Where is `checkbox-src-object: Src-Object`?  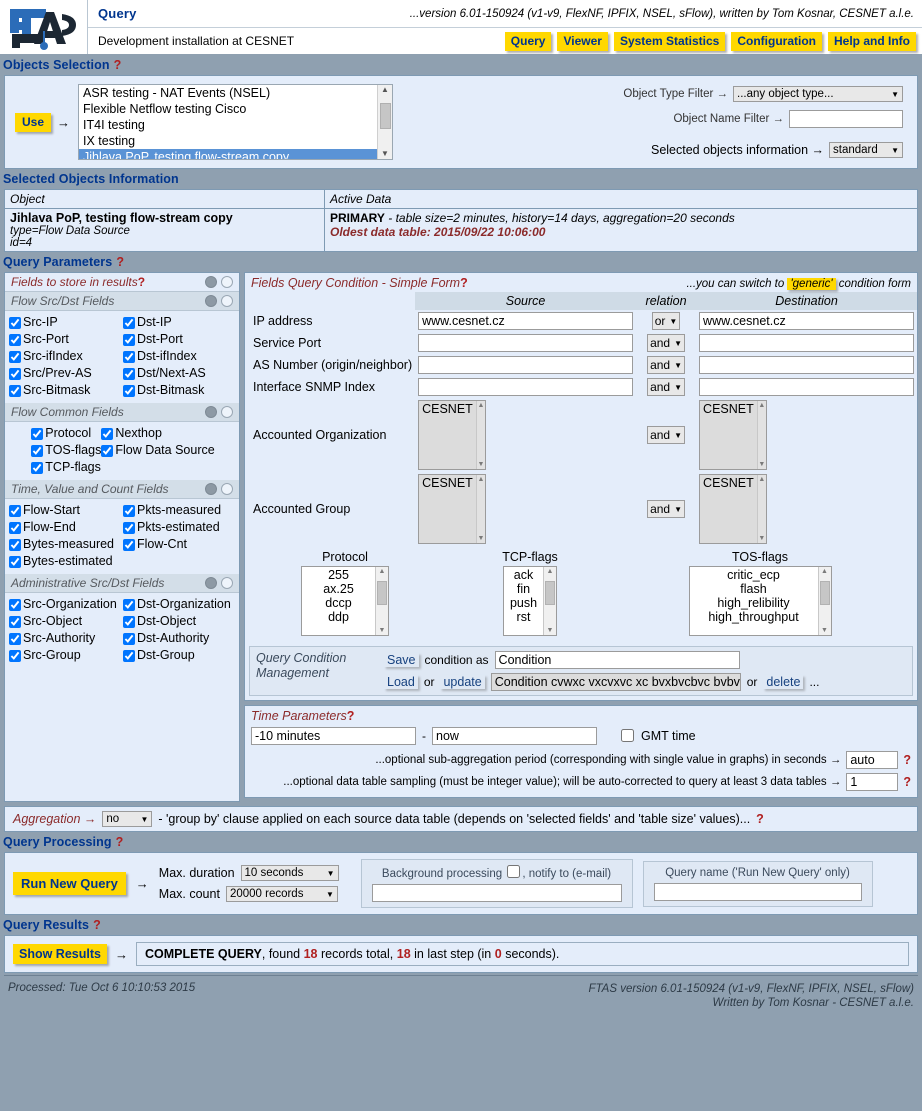 checkbox-src-object: Src-Object is located at coordinates (66, 621).